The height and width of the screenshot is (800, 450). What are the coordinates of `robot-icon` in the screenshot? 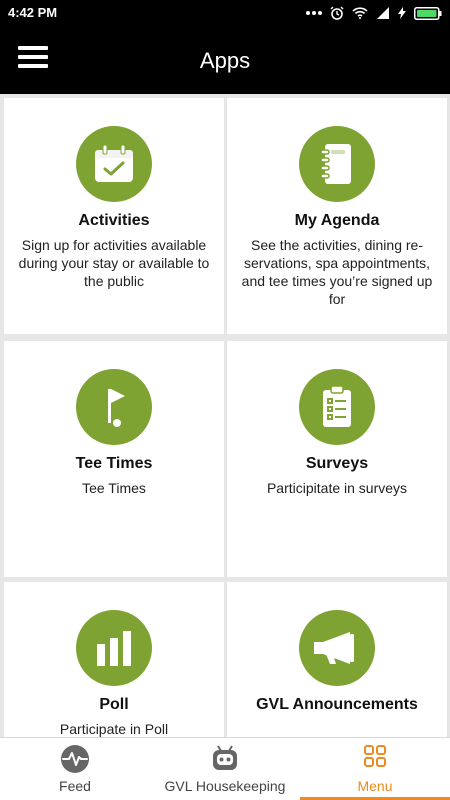 It's located at (225, 759).